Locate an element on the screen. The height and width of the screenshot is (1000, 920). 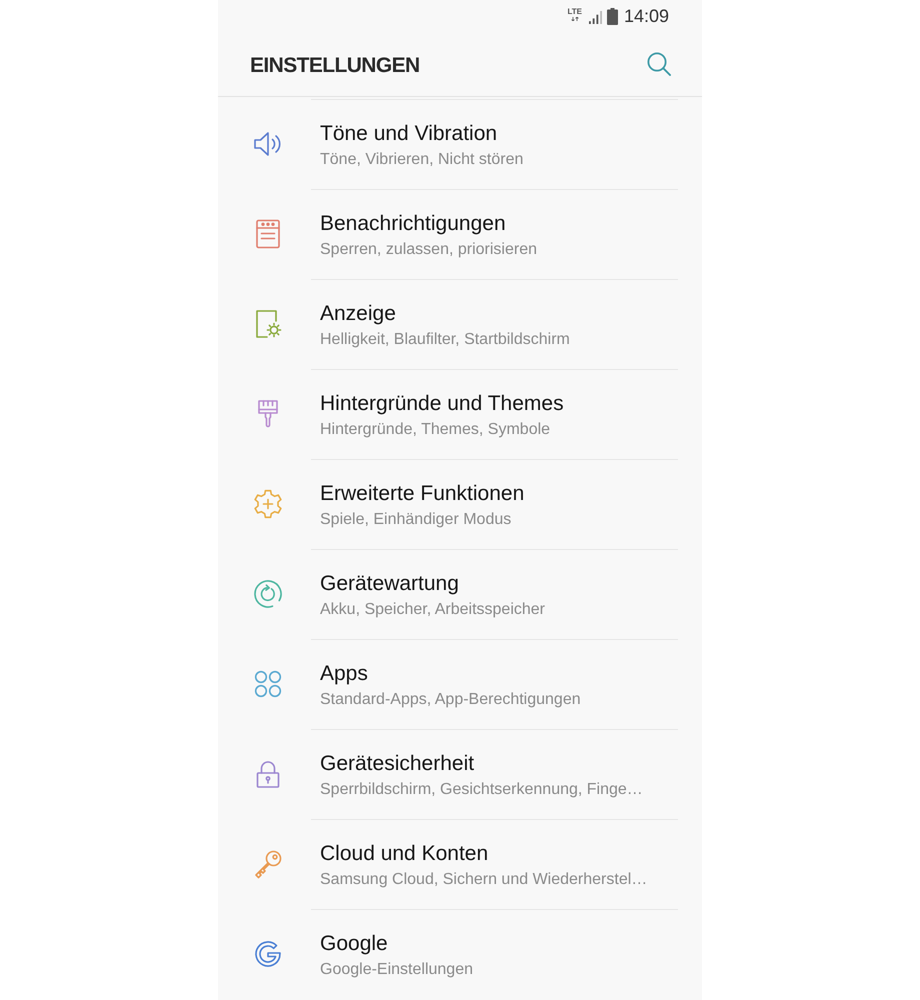
settings-item: Apps Standard-Apps, App-Berechtigungen is located at coordinates (460, 684).